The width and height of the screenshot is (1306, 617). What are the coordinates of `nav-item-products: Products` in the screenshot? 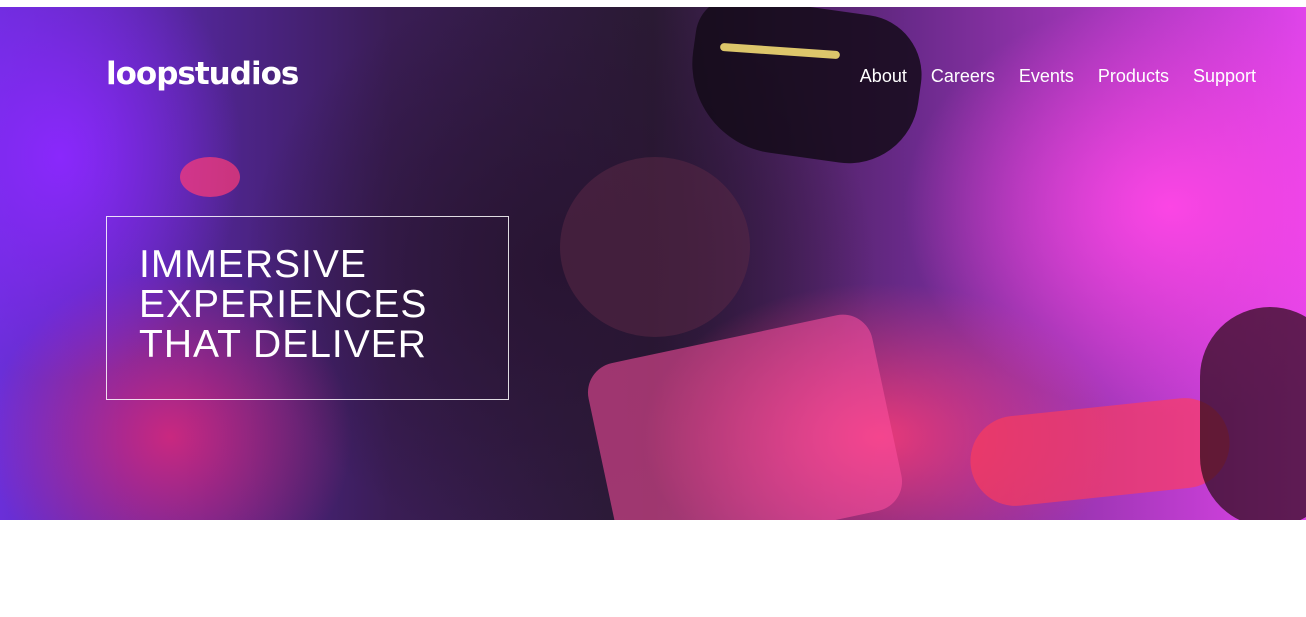 It's located at (1133, 76).